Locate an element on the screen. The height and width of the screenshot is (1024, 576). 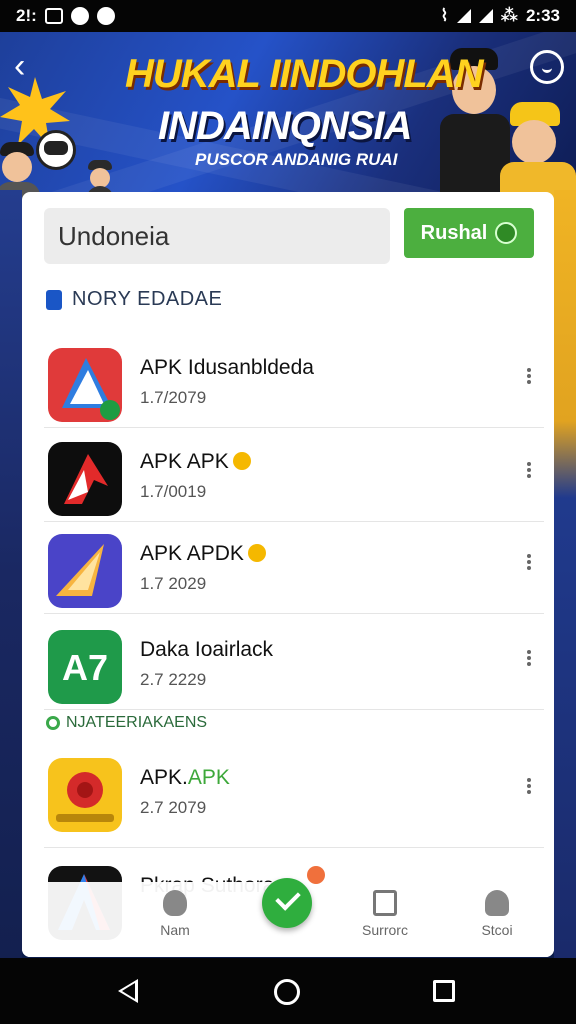
user-icon is located at coordinates (497, 903).